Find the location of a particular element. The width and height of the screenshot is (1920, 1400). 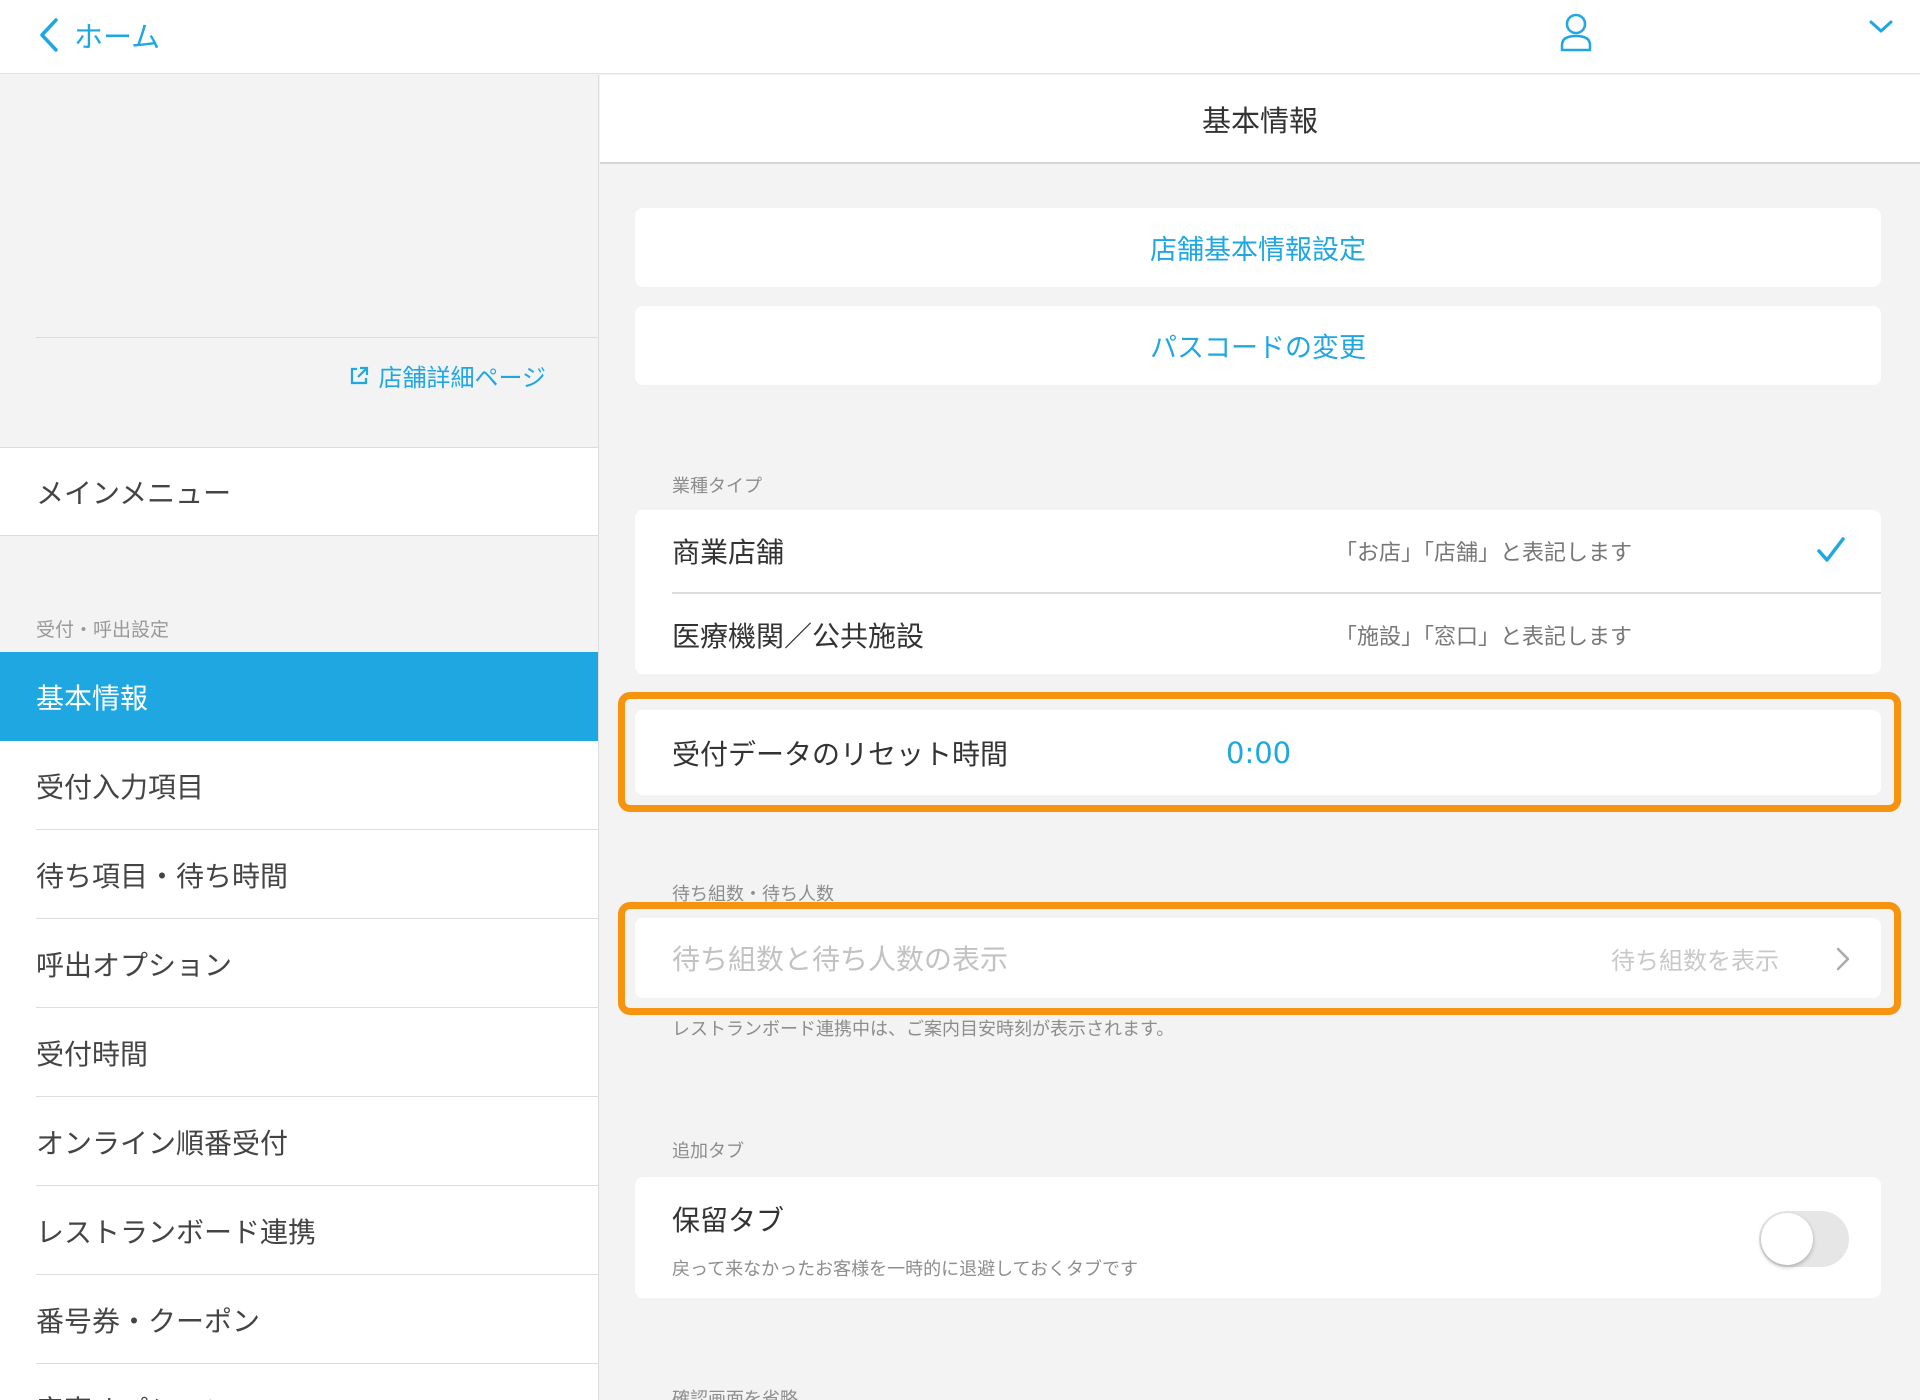

waiting-display-value: 待ち組数を表示 is located at coordinates (1695, 960).